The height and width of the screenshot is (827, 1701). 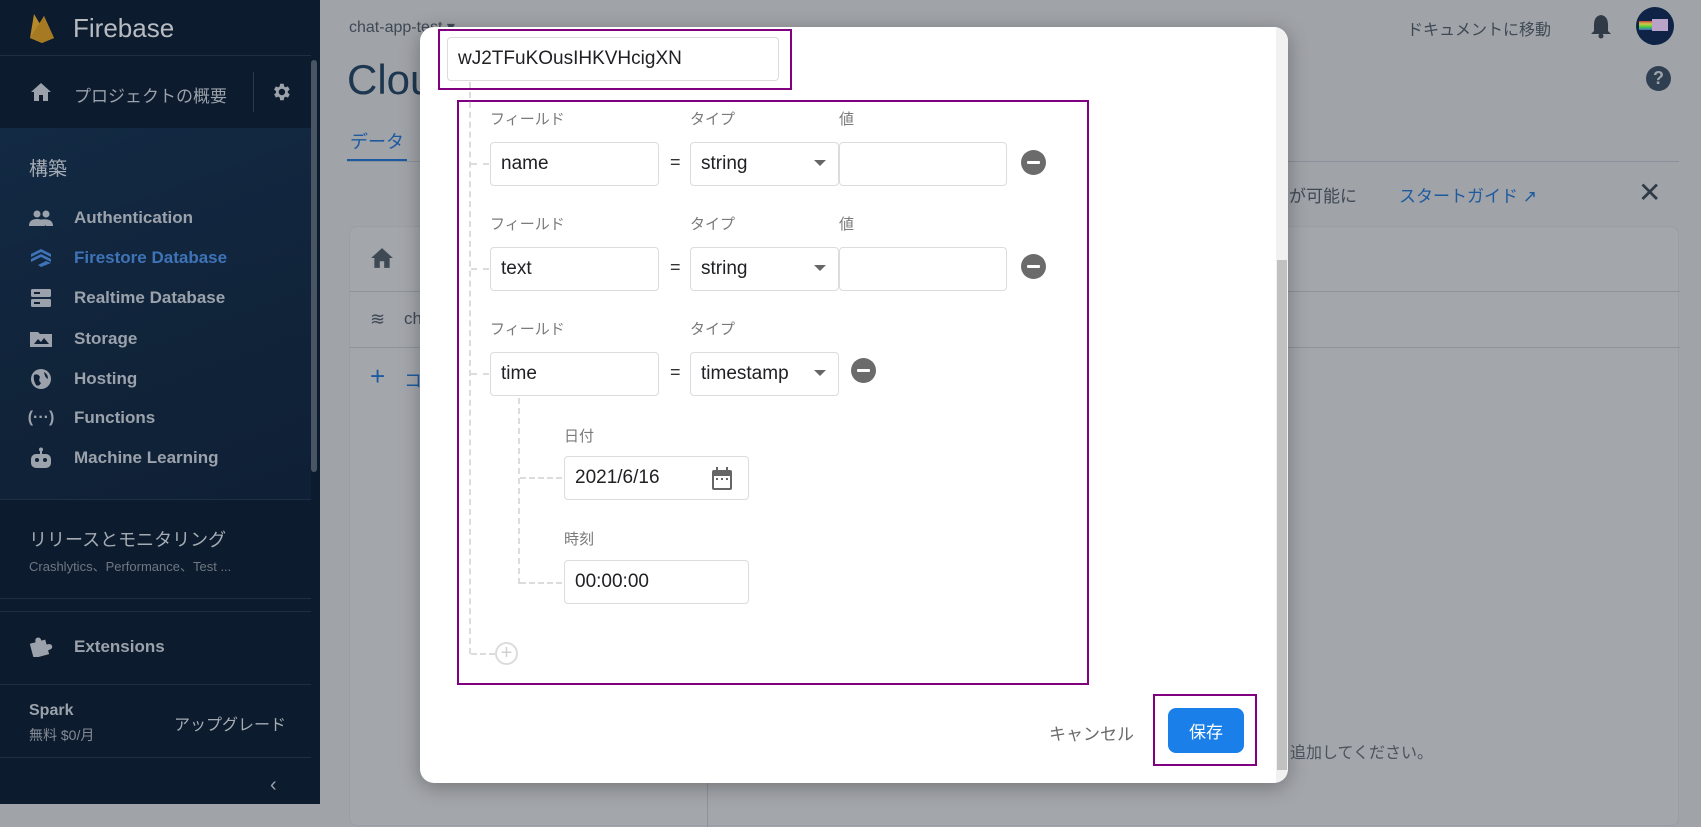 I want to click on sidebar-item-label: Hosting, so click(x=106, y=378).